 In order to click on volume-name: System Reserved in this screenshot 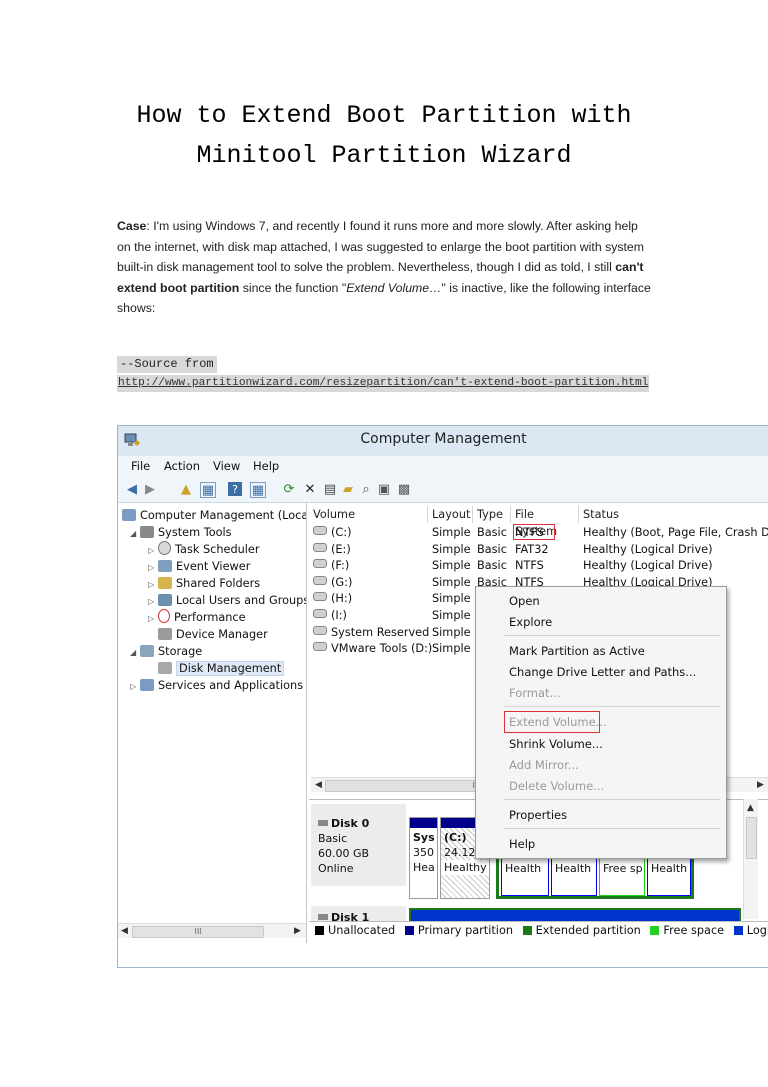, I will do `click(380, 632)`.